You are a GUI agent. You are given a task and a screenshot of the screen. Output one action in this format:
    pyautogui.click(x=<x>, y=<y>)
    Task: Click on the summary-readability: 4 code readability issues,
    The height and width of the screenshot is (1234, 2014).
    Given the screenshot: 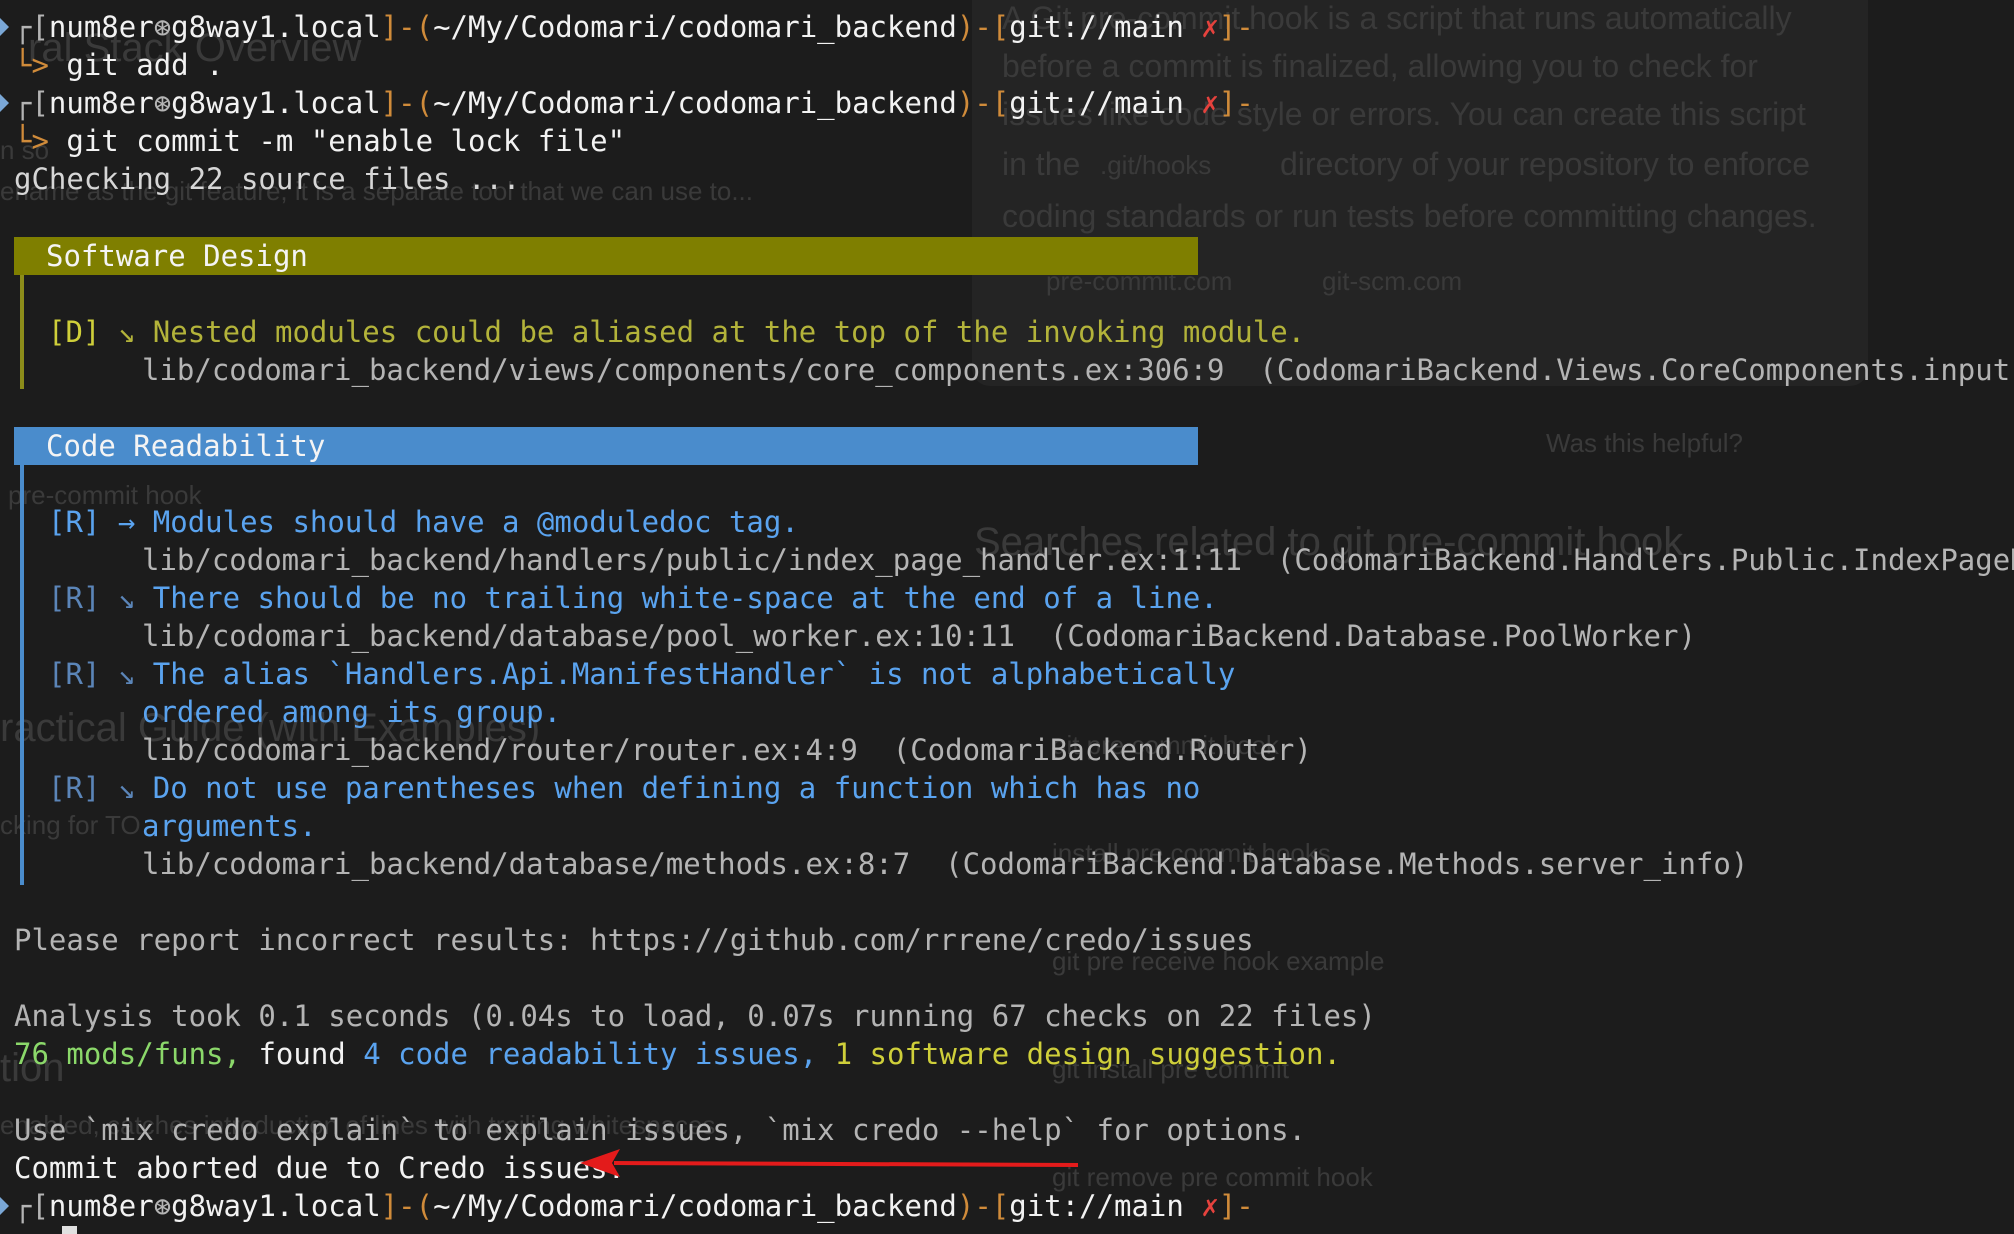 What is the action you would take?
    pyautogui.click(x=590, y=1054)
    